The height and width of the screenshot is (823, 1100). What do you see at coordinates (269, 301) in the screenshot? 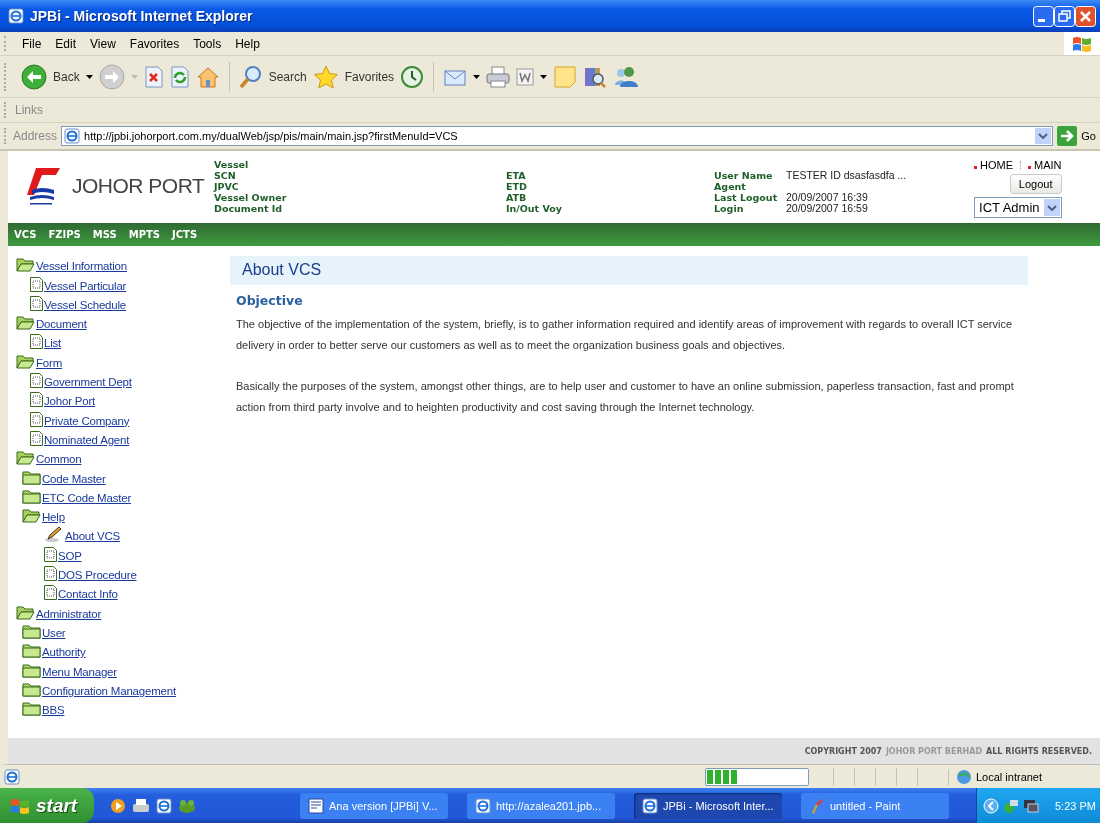
I see `section-heading: Objective` at bounding box center [269, 301].